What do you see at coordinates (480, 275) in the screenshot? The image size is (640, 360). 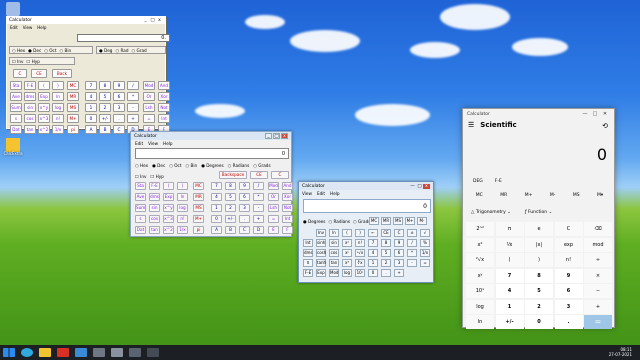 I see `calc-key: xʸ` at bounding box center [480, 275].